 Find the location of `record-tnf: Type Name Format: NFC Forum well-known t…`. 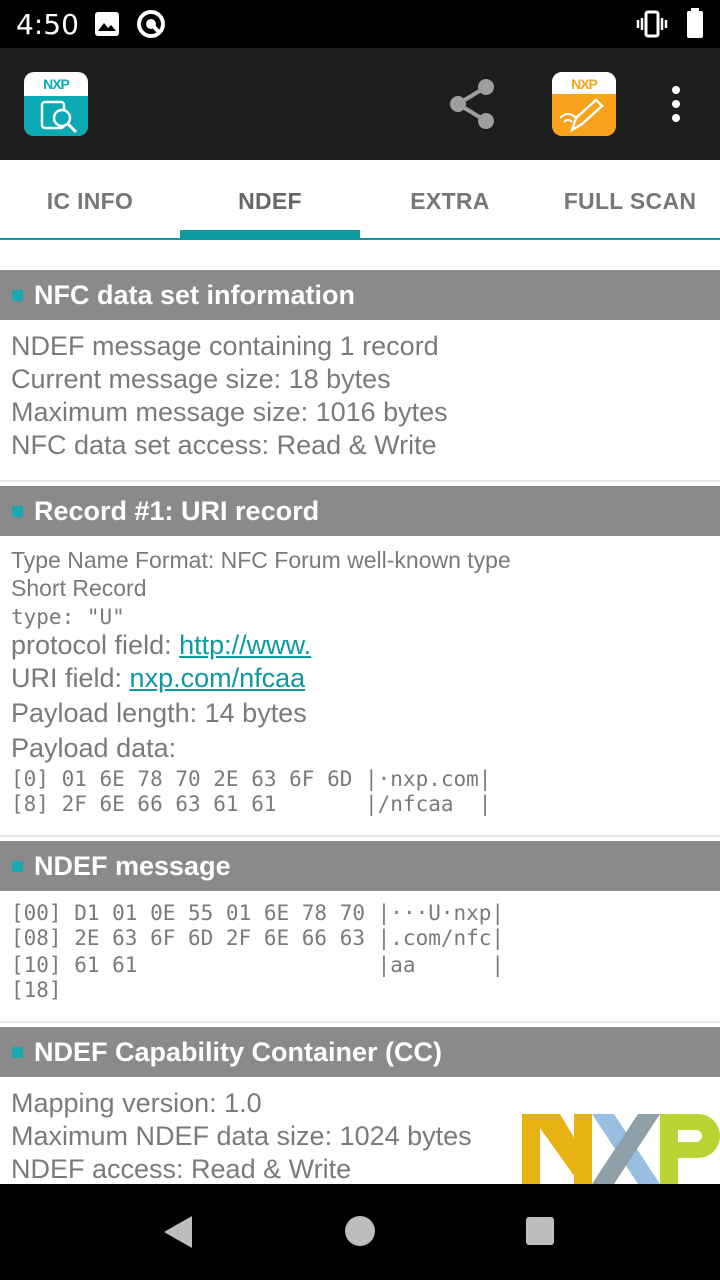

record-tnf: Type Name Format: NFC Forum well-known t… is located at coordinates (261, 560).